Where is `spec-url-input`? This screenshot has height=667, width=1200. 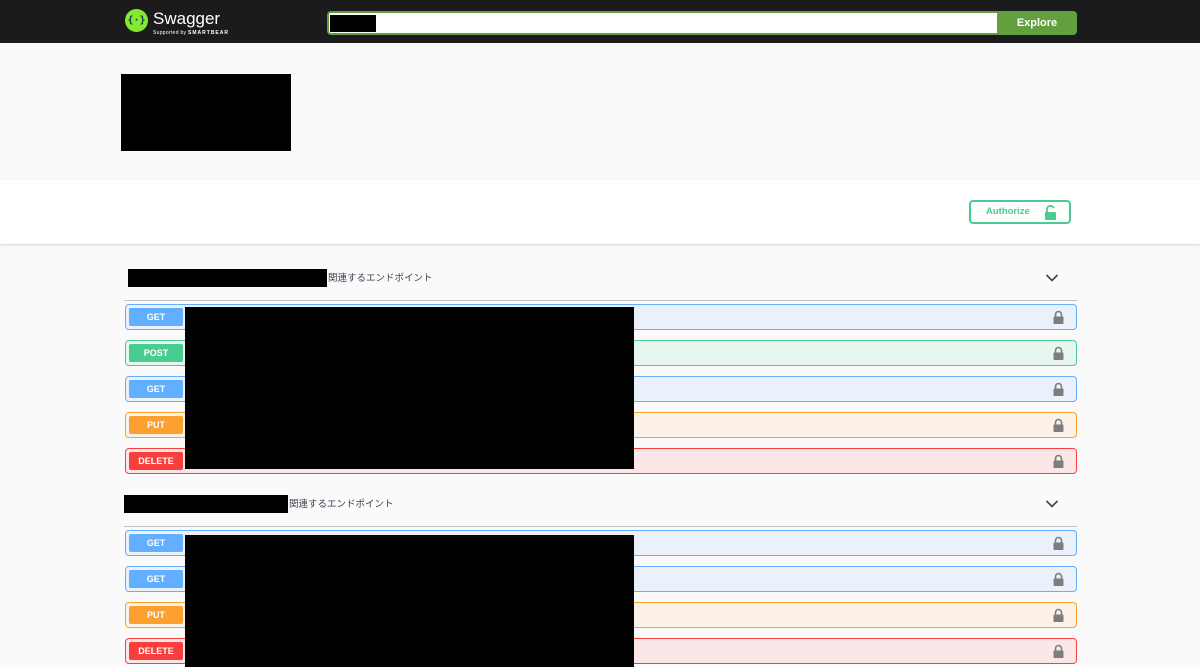
spec-url-input is located at coordinates (662, 23).